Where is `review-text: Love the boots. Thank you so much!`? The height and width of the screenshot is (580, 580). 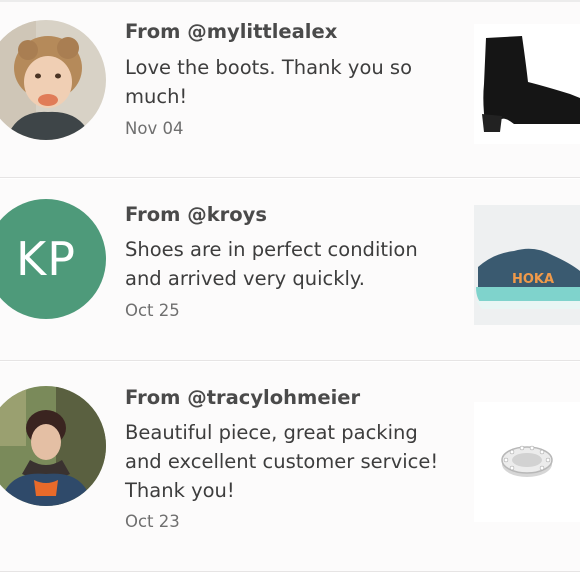 review-text: Love the boots. Thank you so much! is located at coordinates (269, 82).